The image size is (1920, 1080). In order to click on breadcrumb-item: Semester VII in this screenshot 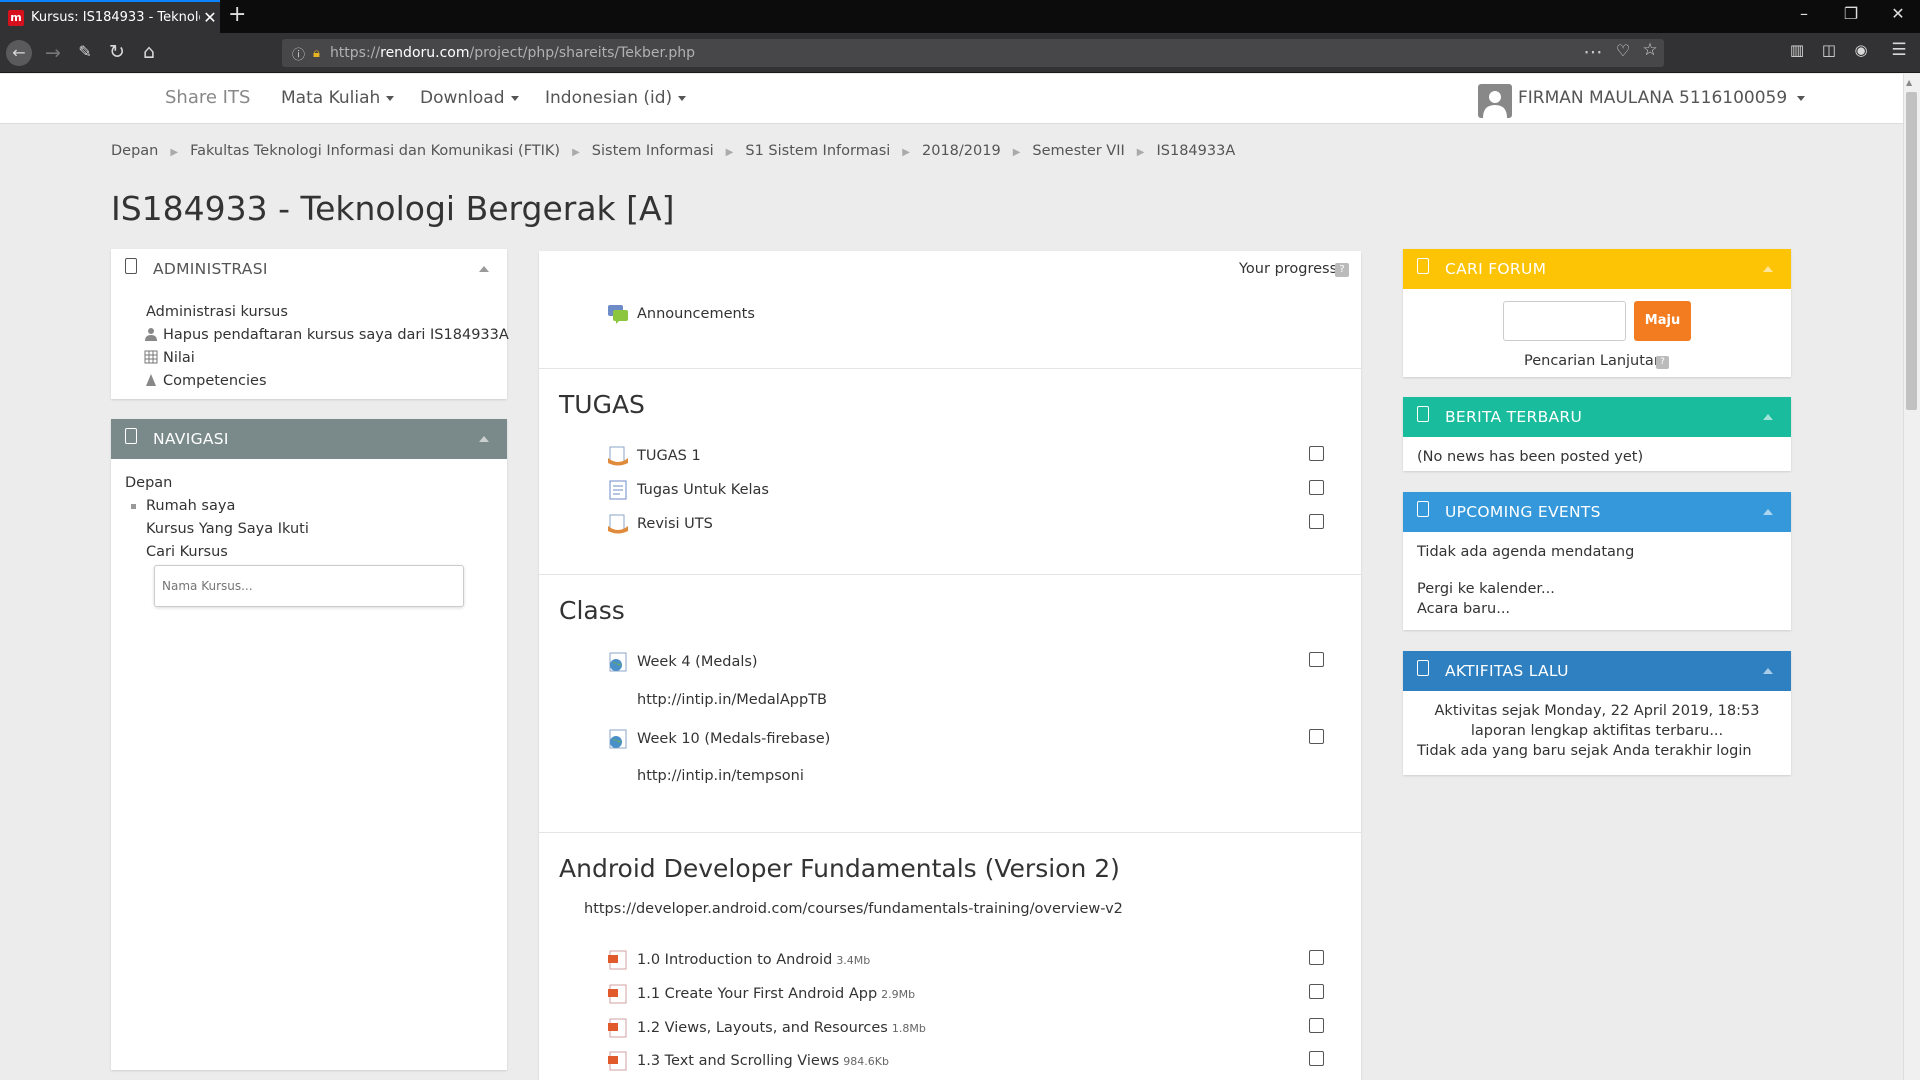, I will do `click(1078, 152)`.